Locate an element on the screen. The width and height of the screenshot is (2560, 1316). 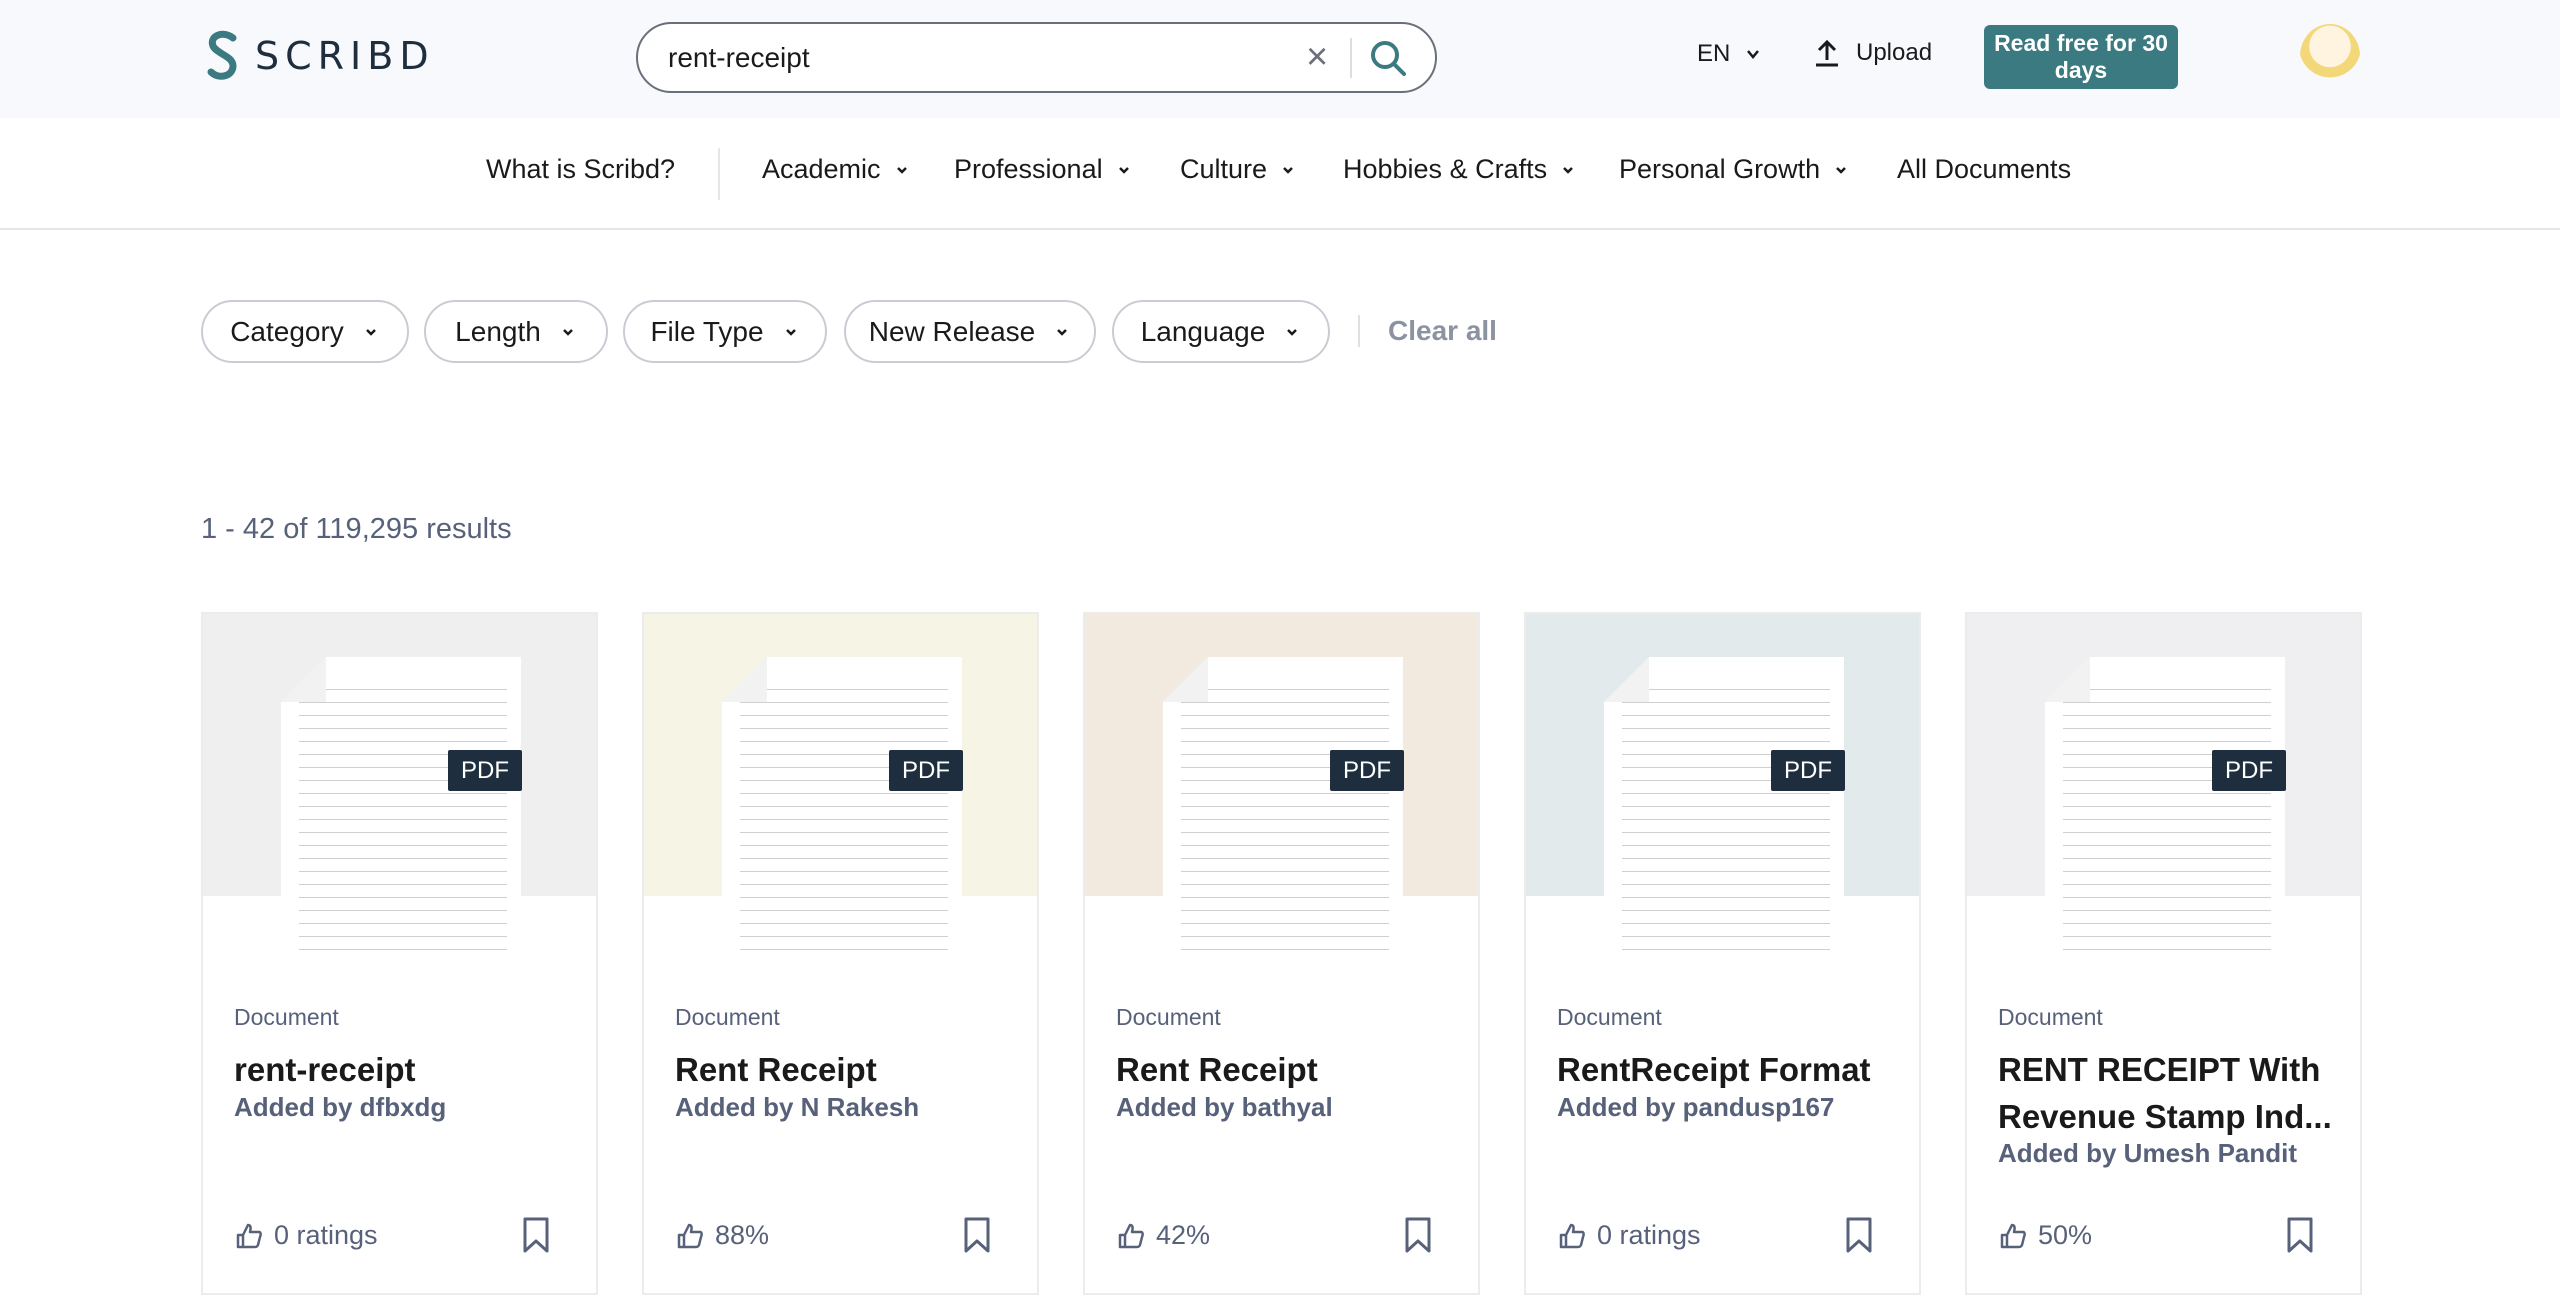
nav-label: What is Scribd? is located at coordinates (581, 169).